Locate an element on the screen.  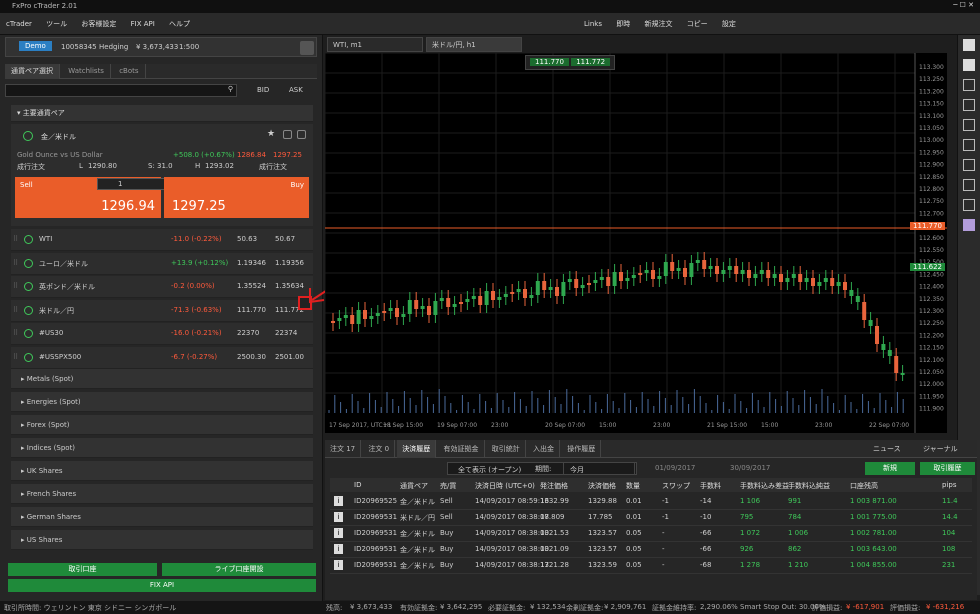
tab-deposits: 入出金 is located at coordinates (544, 449).